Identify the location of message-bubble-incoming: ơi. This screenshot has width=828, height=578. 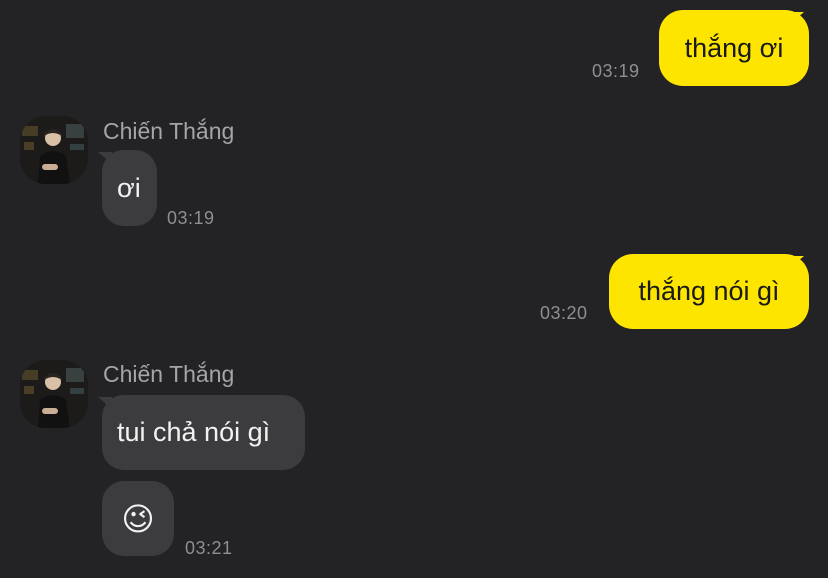
(129, 188).